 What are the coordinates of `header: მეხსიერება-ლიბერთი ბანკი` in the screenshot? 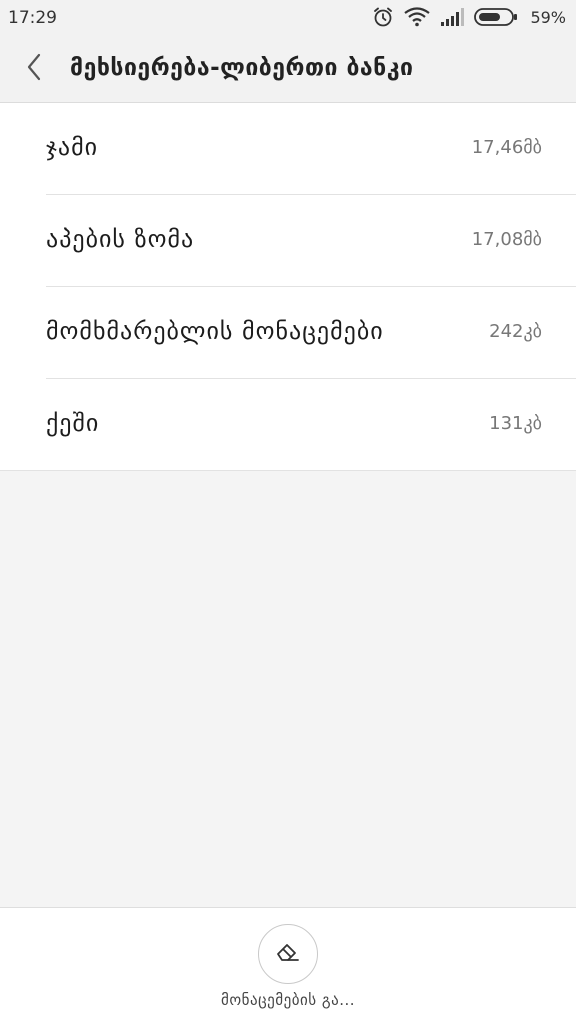 It's located at (288, 69).